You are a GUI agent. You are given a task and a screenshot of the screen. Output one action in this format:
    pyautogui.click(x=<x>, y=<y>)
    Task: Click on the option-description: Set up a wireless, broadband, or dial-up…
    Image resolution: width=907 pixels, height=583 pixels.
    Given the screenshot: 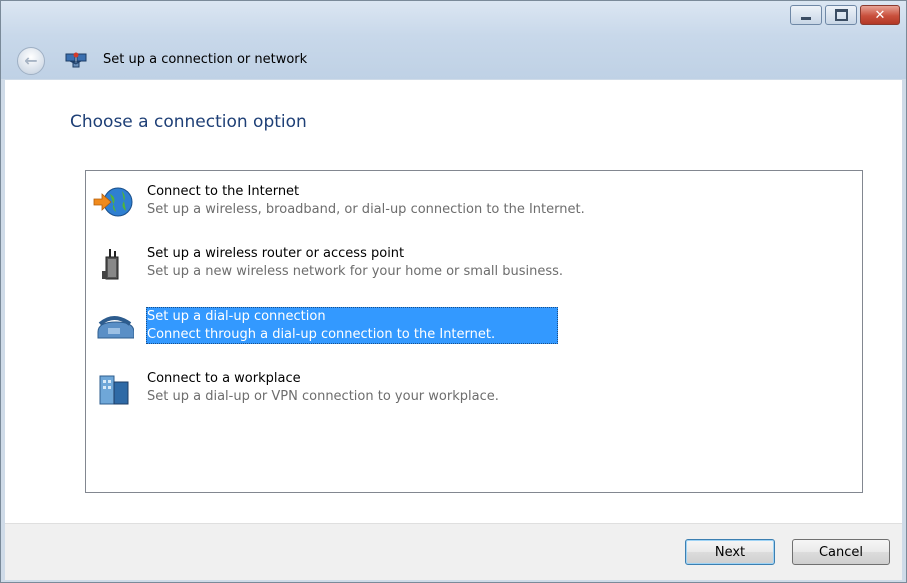 What is the action you would take?
    pyautogui.click(x=366, y=209)
    